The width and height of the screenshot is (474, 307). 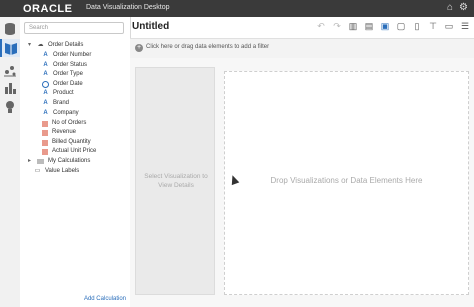 What do you see at coordinates (433, 26) in the screenshot?
I see `layout-icon: ⊤` at bounding box center [433, 26].